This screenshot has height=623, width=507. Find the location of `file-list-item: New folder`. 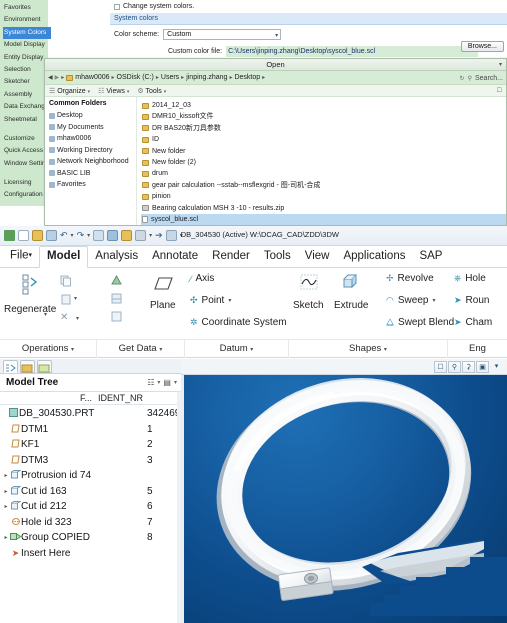

file-list-item: New folder is located at coordinates (323, 151).